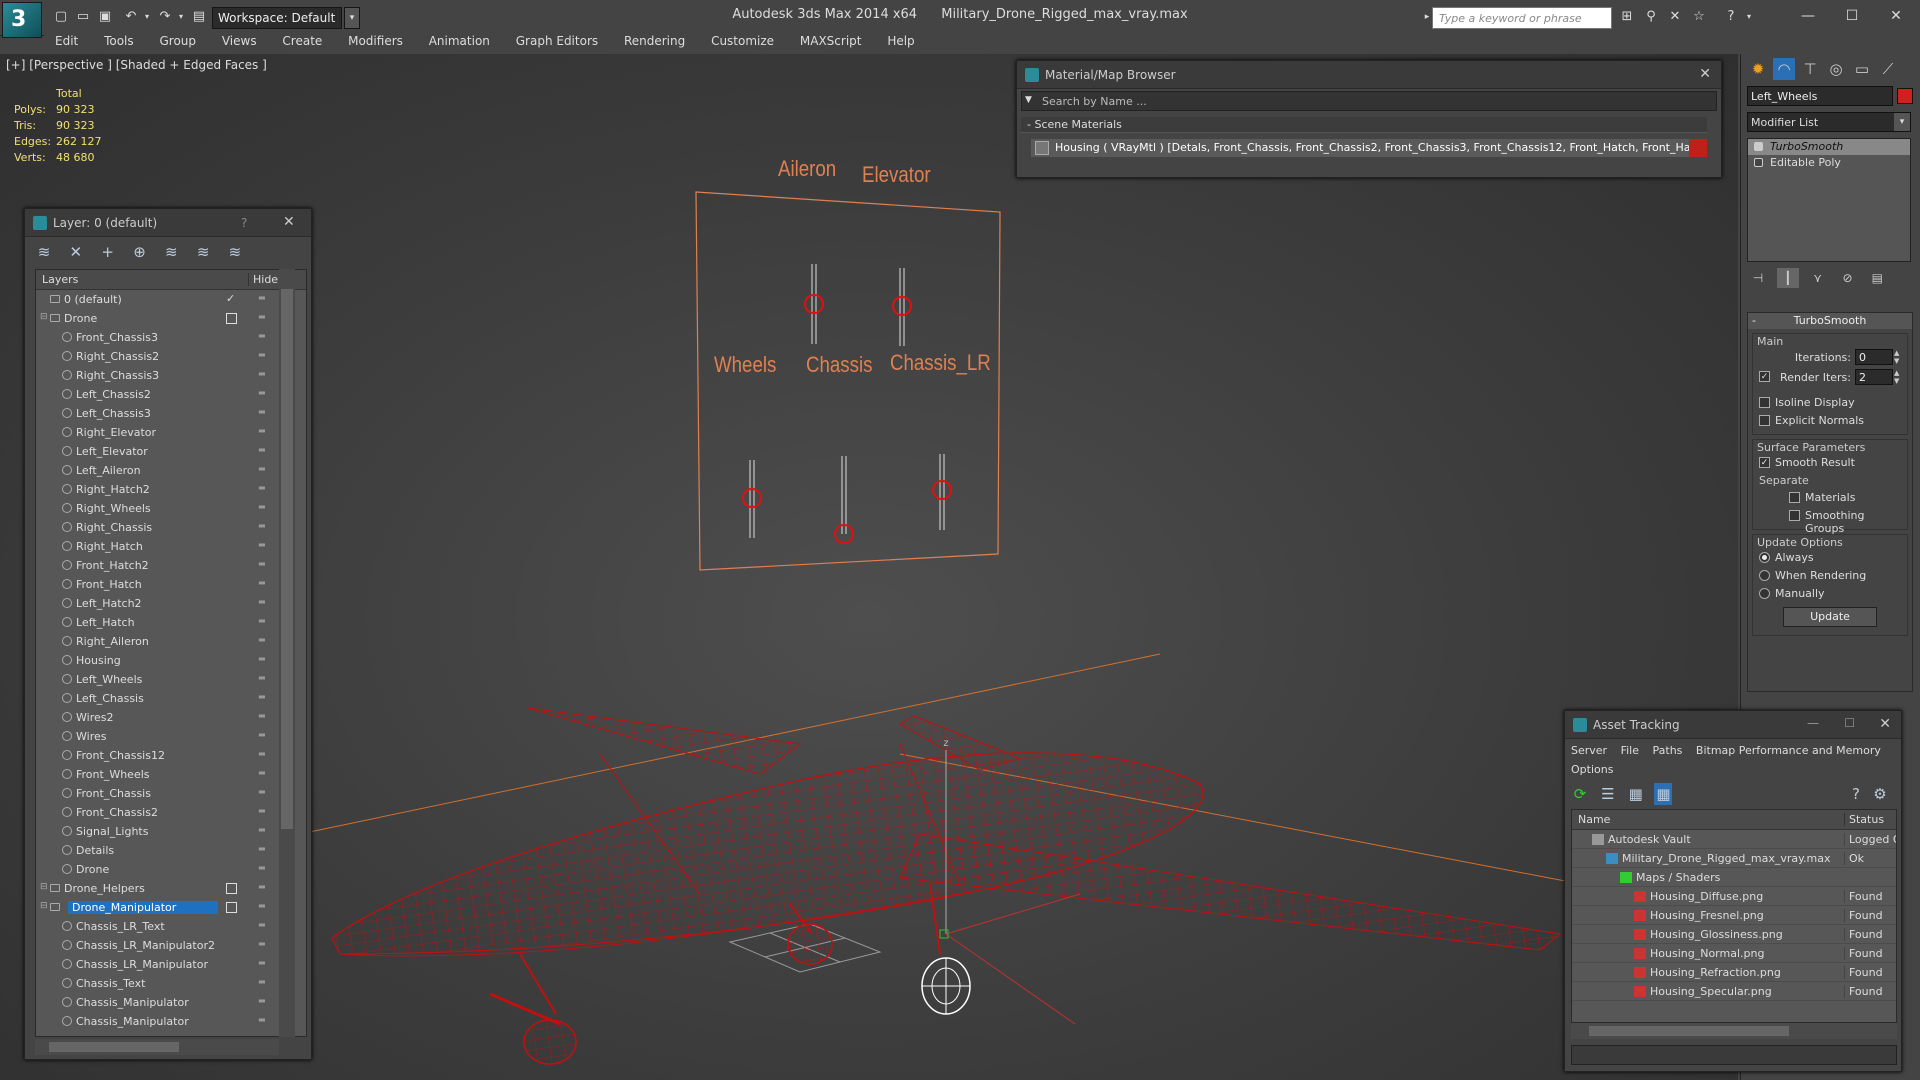 Image resolution: width=1920 pixels, height=1080 pixels. I want to click on layer-object-row: Chassis_LR_Text ▬, so click(171, 926).